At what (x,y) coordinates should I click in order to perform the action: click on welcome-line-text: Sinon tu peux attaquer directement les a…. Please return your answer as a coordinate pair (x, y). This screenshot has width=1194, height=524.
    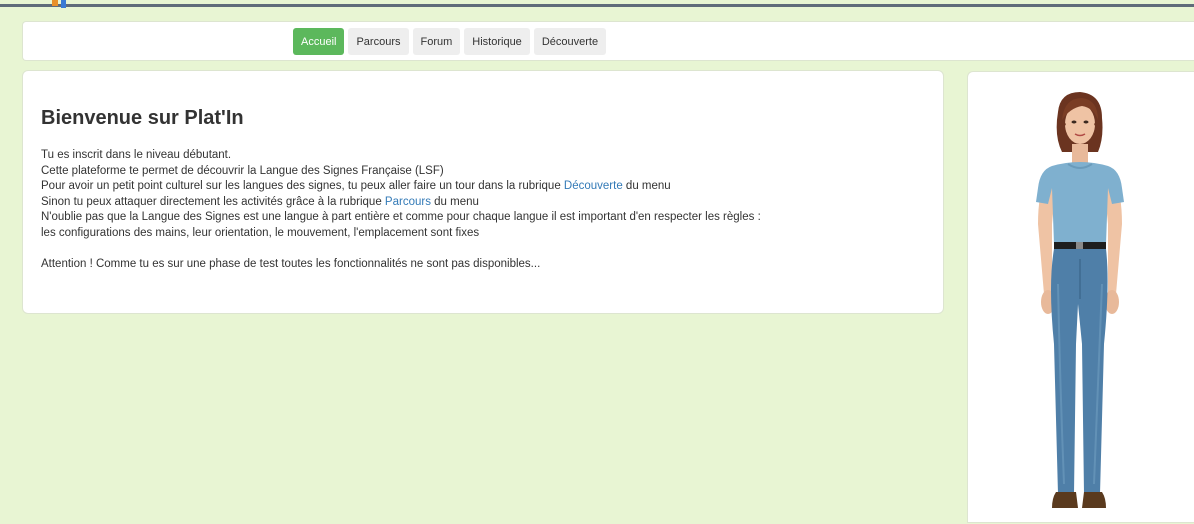
    Looking at the image, I should click on (213, 201).